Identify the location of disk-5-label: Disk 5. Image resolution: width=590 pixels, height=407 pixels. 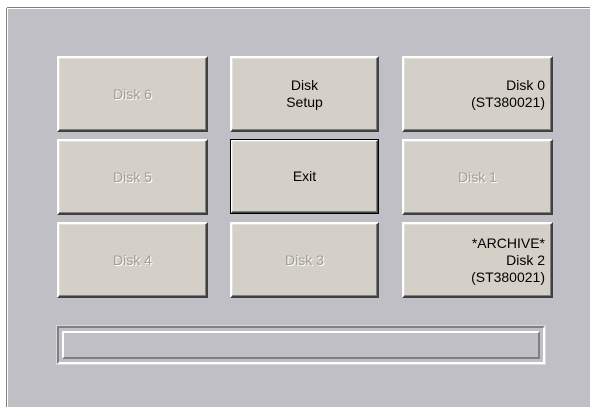
(132, 176).